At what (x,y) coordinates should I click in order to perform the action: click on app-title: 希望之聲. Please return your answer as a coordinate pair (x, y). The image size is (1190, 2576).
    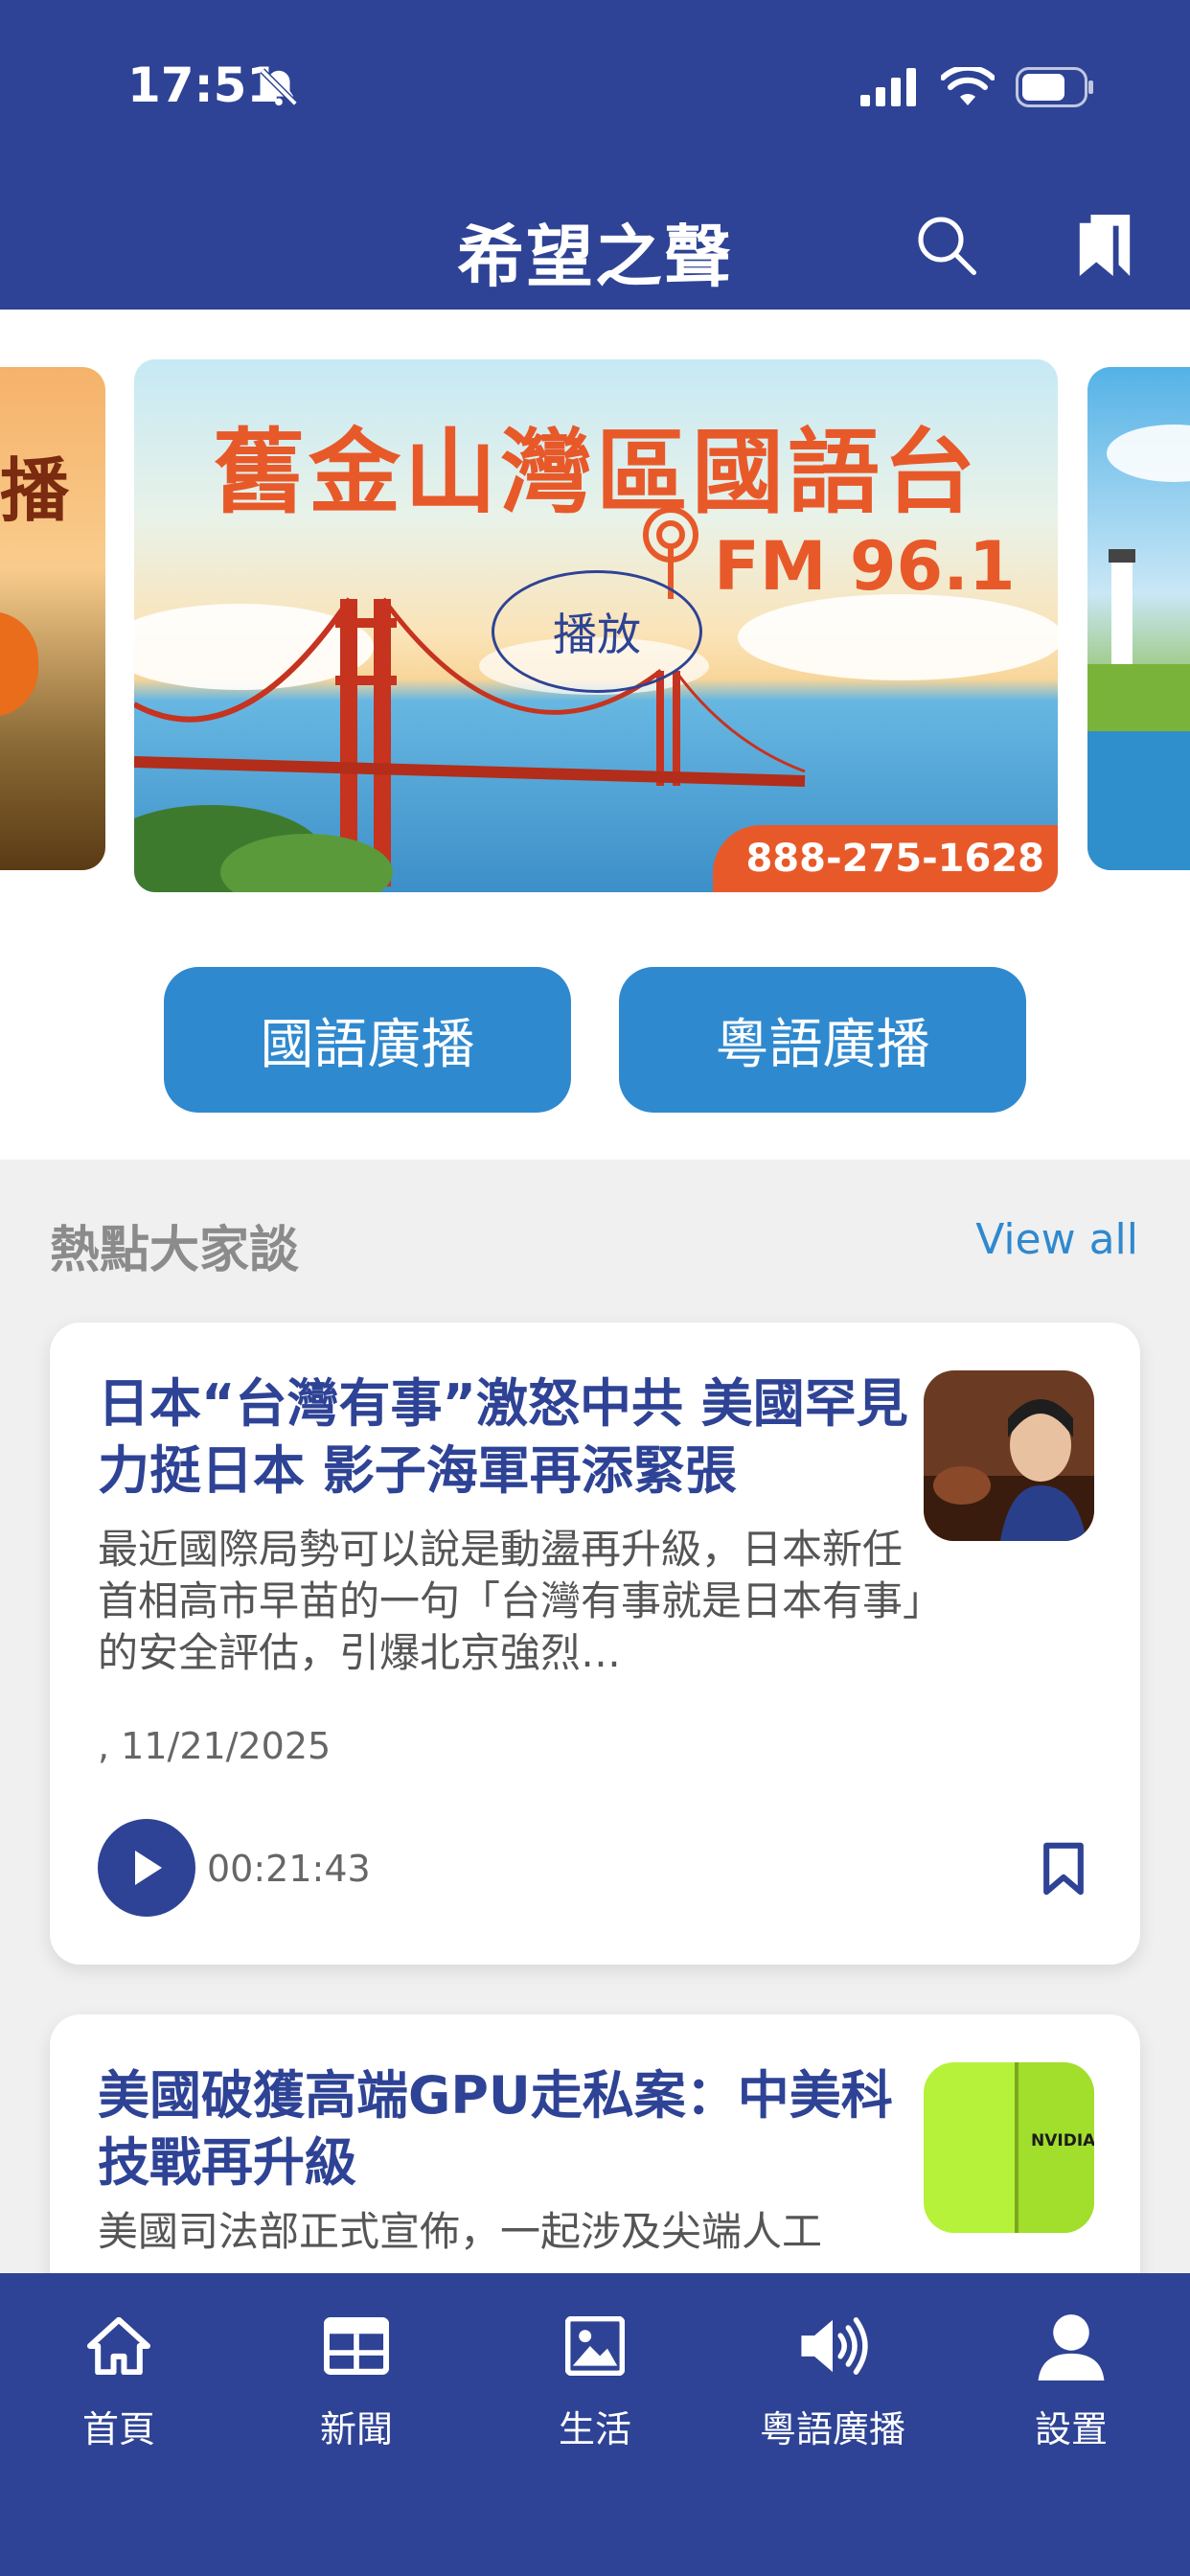
    Looking at the image, I should click on (595, 257).